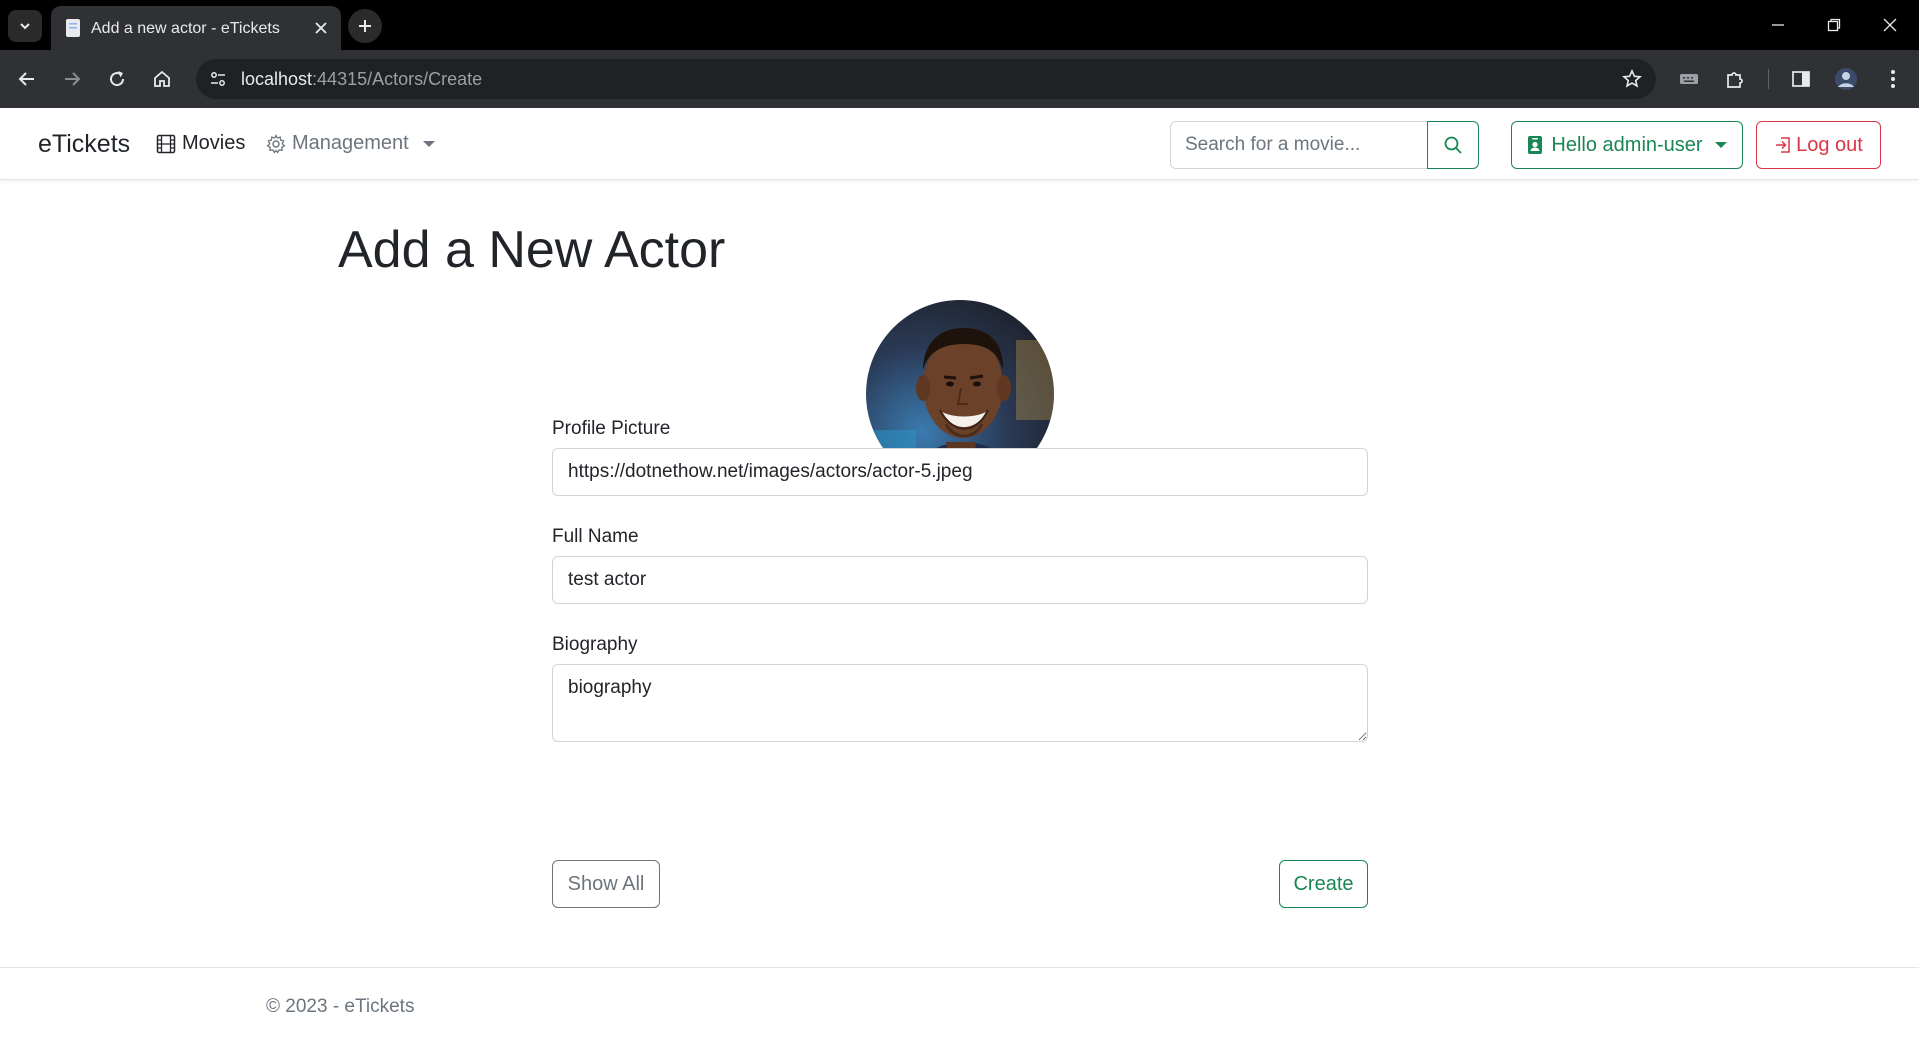 This screenshot has height=1041, width=1919. What do you see at coordinates (595, 536) in the screenshot?
I see `full-name-label: Full Name` at bounding box center [595, 536].